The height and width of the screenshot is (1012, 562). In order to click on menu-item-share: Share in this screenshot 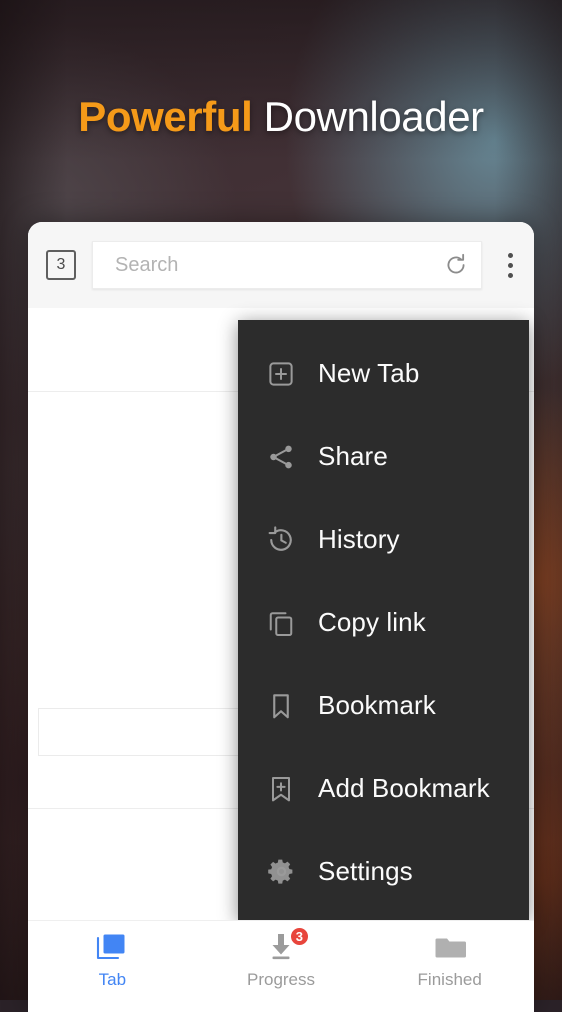, I will do `click(383, 456)`.